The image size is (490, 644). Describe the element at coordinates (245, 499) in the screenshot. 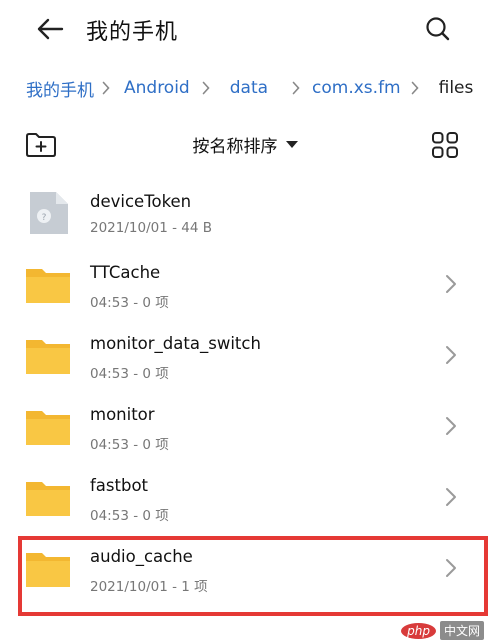

I see `folder-row-fastbot: fastbot 04:53 - 0 项` at that location.